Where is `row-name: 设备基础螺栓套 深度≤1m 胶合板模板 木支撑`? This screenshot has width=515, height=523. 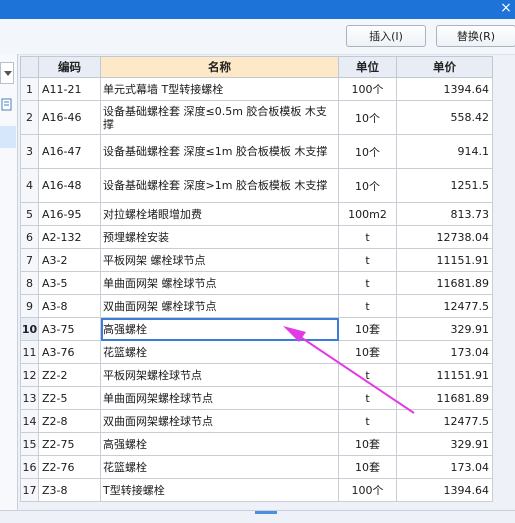 row-name: 设备基础螺栓套 深度≤1m 胶合板模板 木支撑 is located at coordinates (219, 151).